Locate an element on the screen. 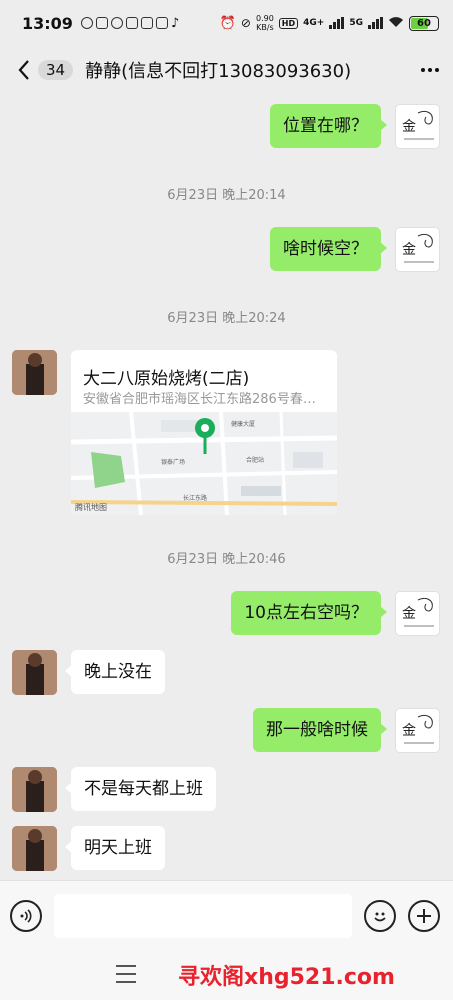  message-input is located at coordinates (203, 915).